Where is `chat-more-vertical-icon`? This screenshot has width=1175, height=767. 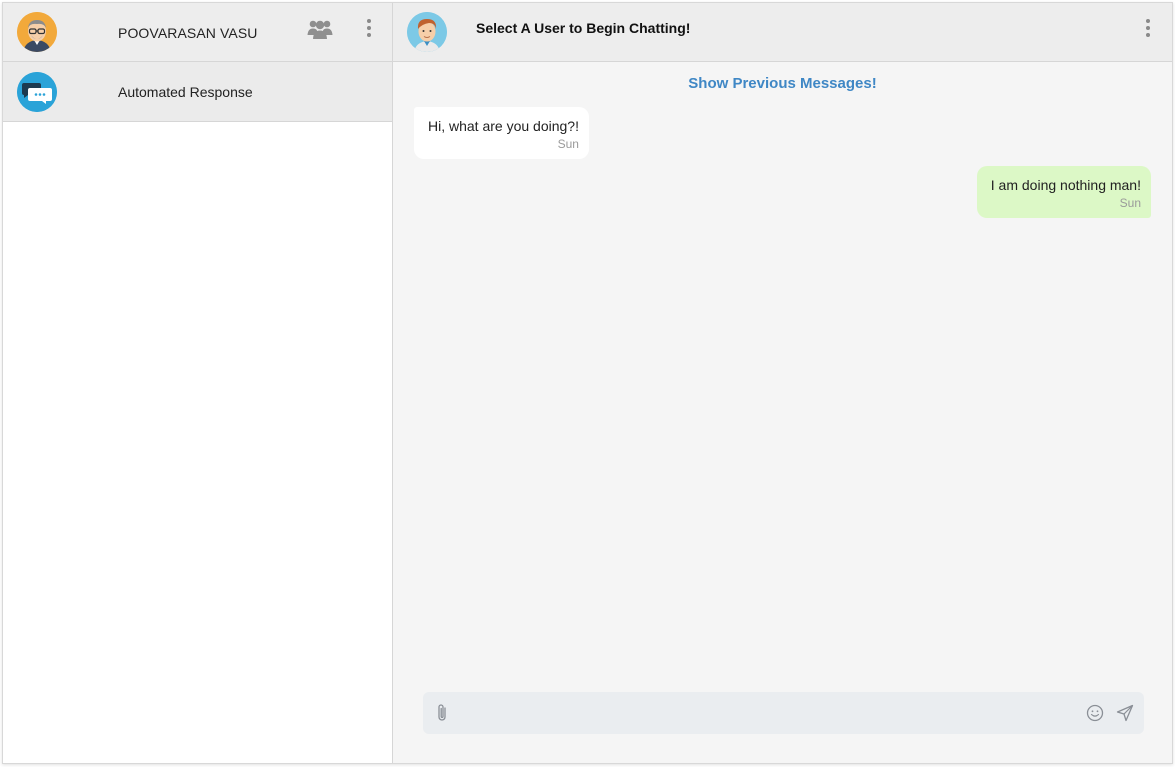 chat-more-vertical-icon is located at coordinates (1148, 28).